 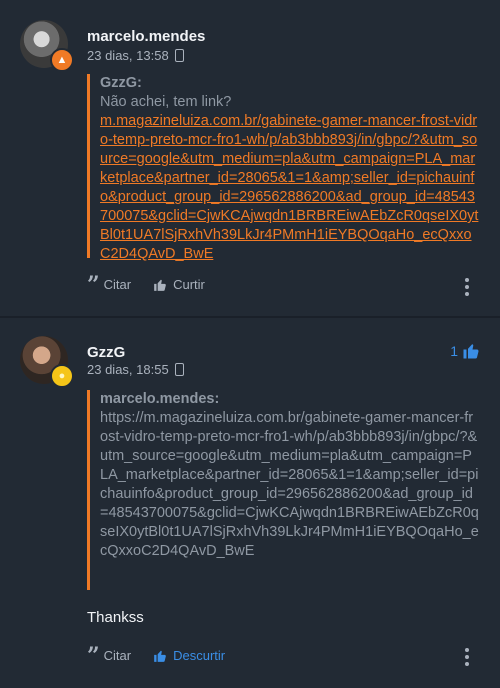 I want to click on quote-author: GzzG:, so click(x=289, y=83).